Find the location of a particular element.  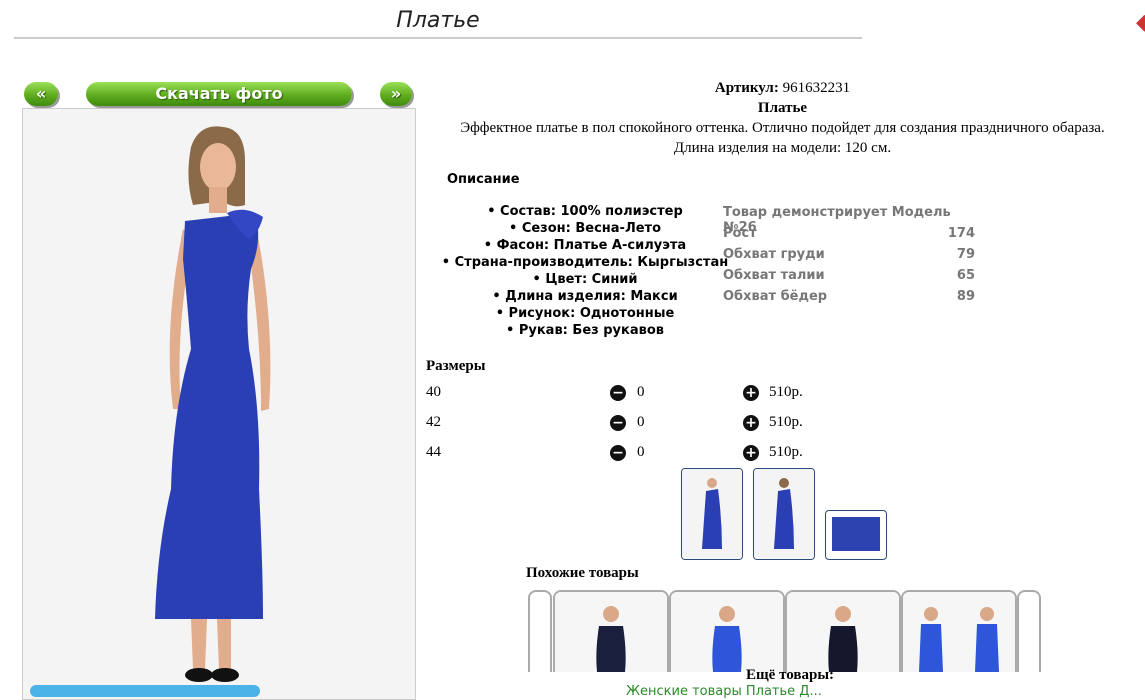

download-progress-bar is located at coordinates (145, 691).